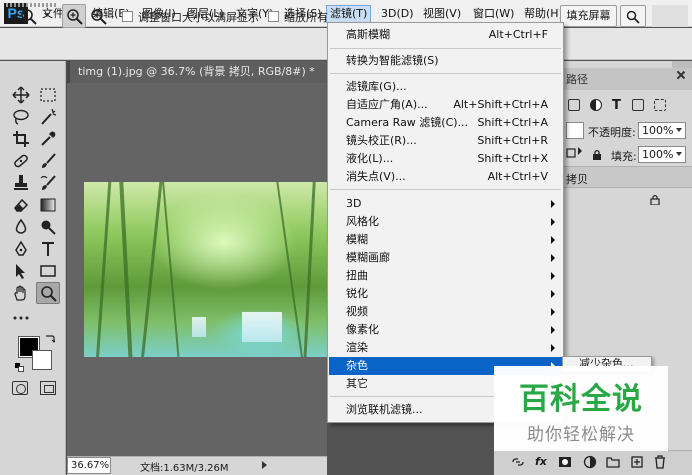 This screenshot has width=692, height=475. I want to click on menu-view: 视图(V), so click(442, 14).